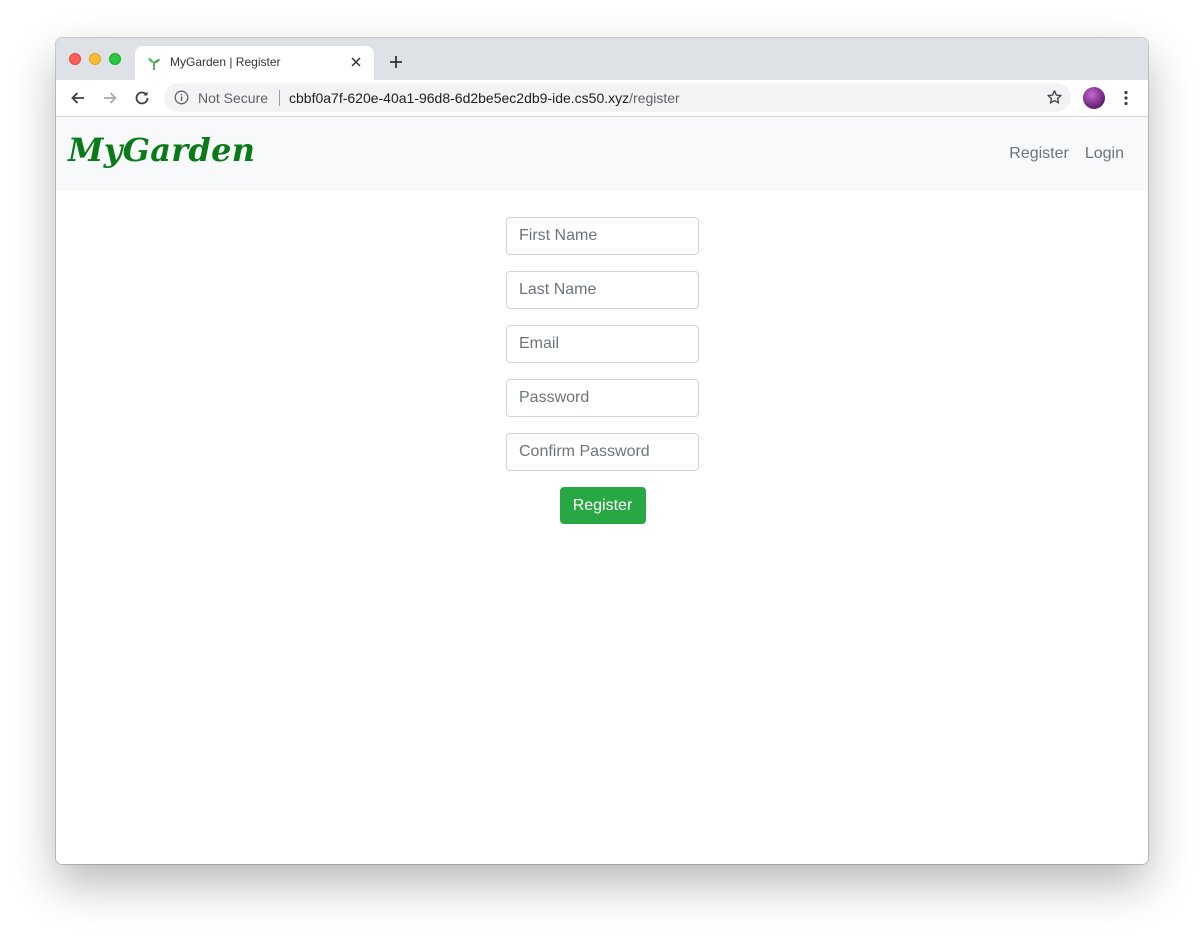 The image size is (1204, 938). Describe the element at coordinates (1104, 154) in the screenshot. I see `nav-link-login: Login` at that location.